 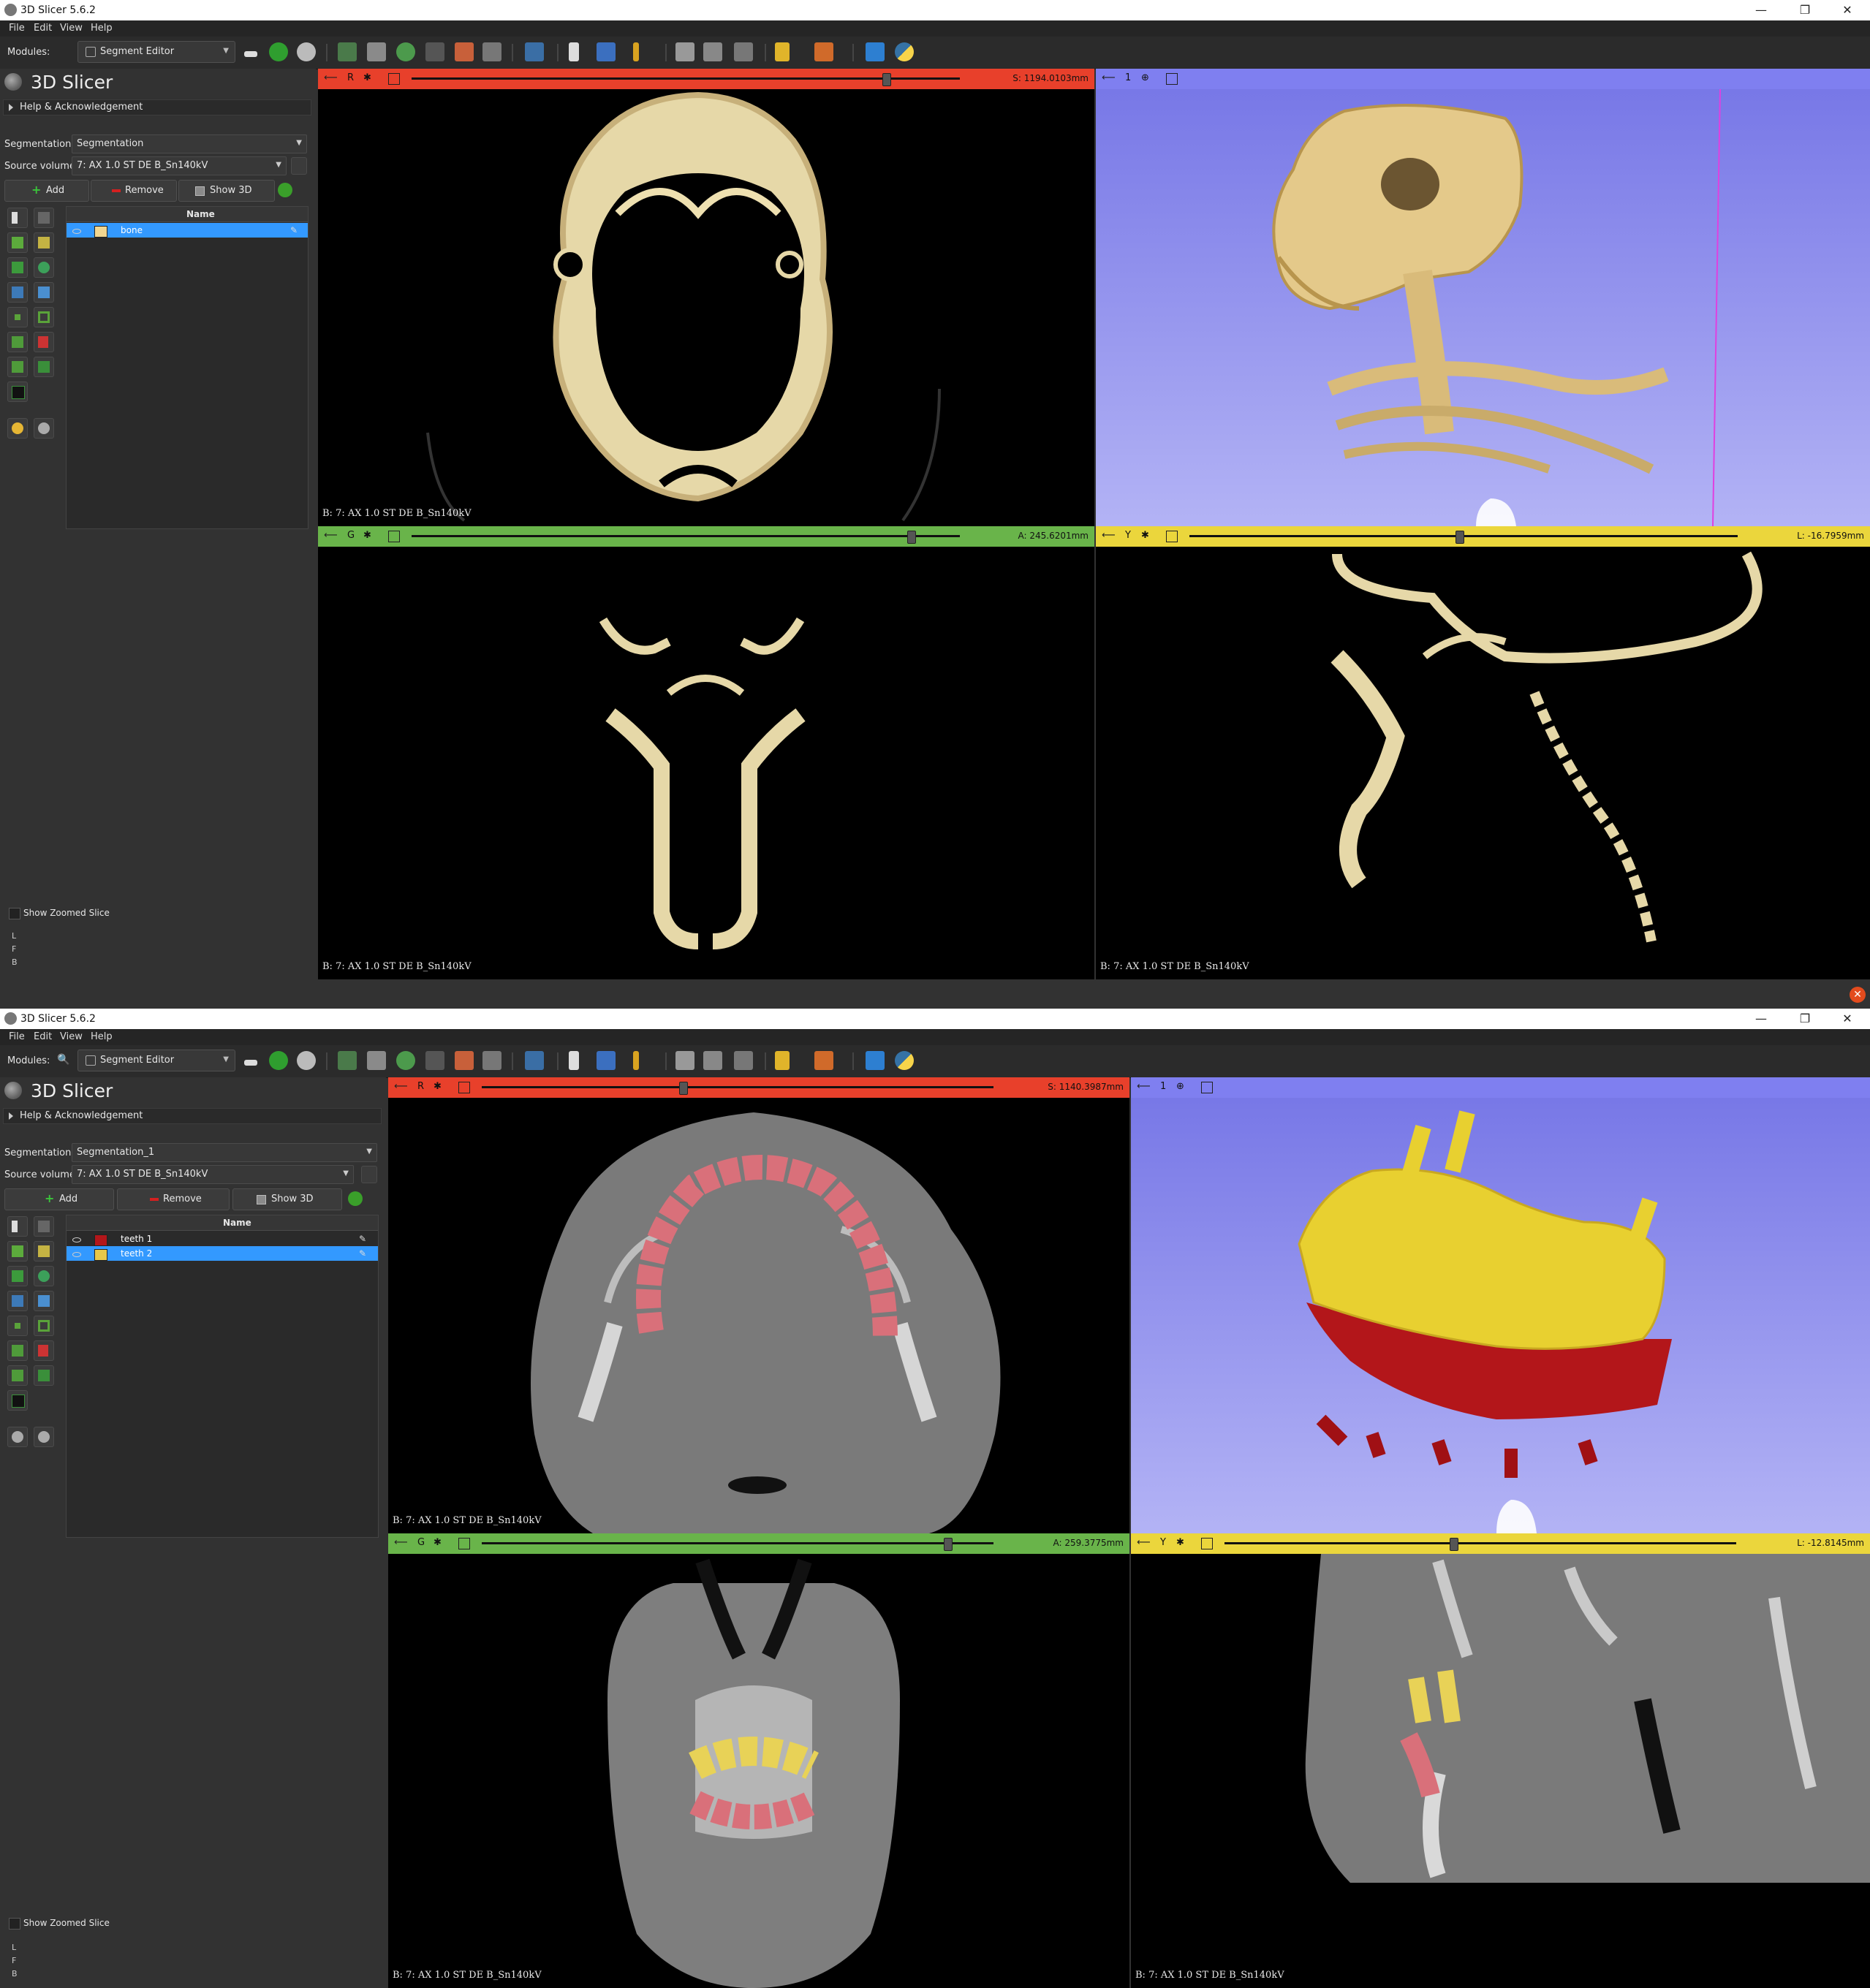 What do you see at coordinates (1858, 995) in the screenshot?
I see `error-log-icon: ✕` at bounding box center [1858, 995].